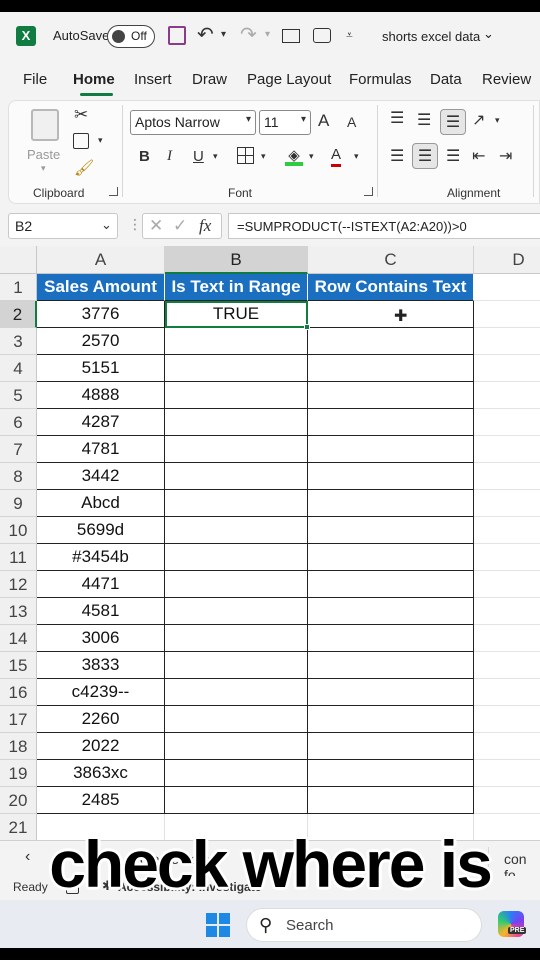 Image resolution: width=540 pixels, height=960 pixels. Describe the element at coordinates (100, 140) in the screenshot. I see `copy-dropdown-icon: ▾` at that location.